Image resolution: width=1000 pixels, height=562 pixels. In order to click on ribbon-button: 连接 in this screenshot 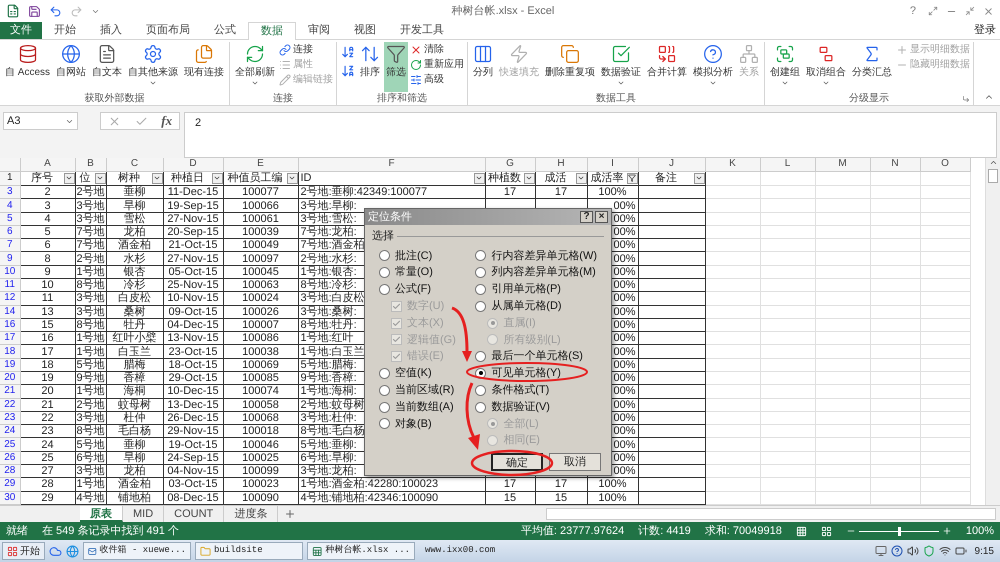, I will do `click(306, 50)`.